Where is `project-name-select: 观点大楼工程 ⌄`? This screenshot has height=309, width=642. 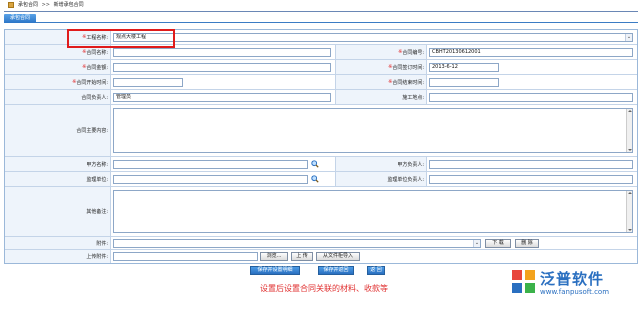 project-name-select: 观点大楼工程 ⌄ is located at coordinates (373, 37).